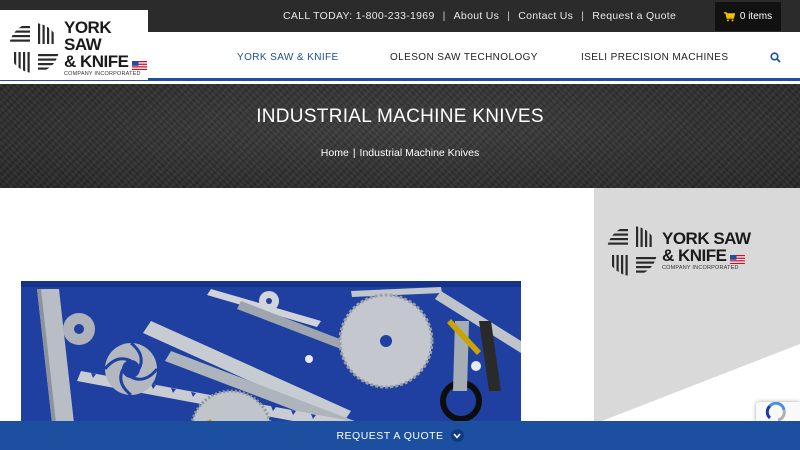  I want to click on nav-oleson-saw-technology: OLESON SAW TECHNOLOGY, so click(464, 57).